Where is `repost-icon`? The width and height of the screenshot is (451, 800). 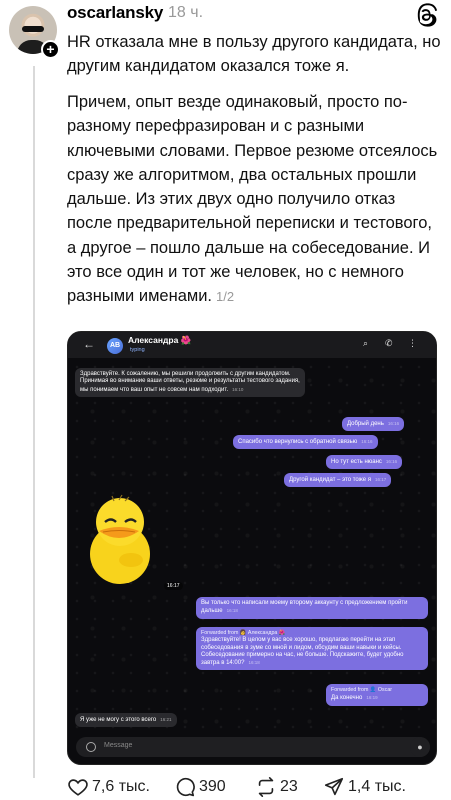
repost-icon is located at coordinates (266, 787).